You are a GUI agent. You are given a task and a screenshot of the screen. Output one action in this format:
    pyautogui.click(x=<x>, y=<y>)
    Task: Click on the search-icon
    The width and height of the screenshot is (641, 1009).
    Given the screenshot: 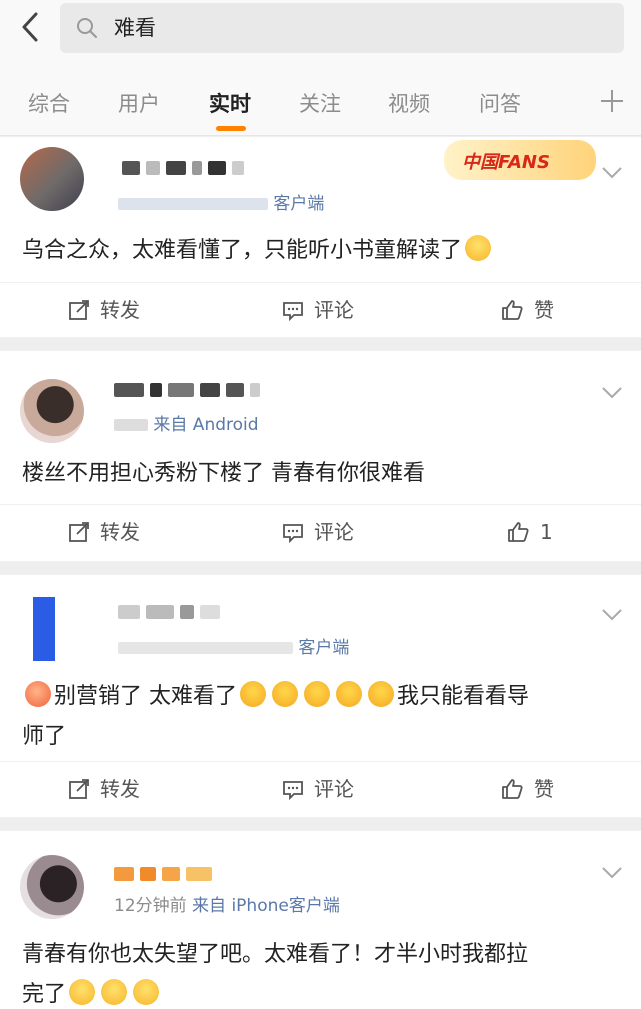 What is the action you would take?
    pyautogui.click(x=87, y=28)
    